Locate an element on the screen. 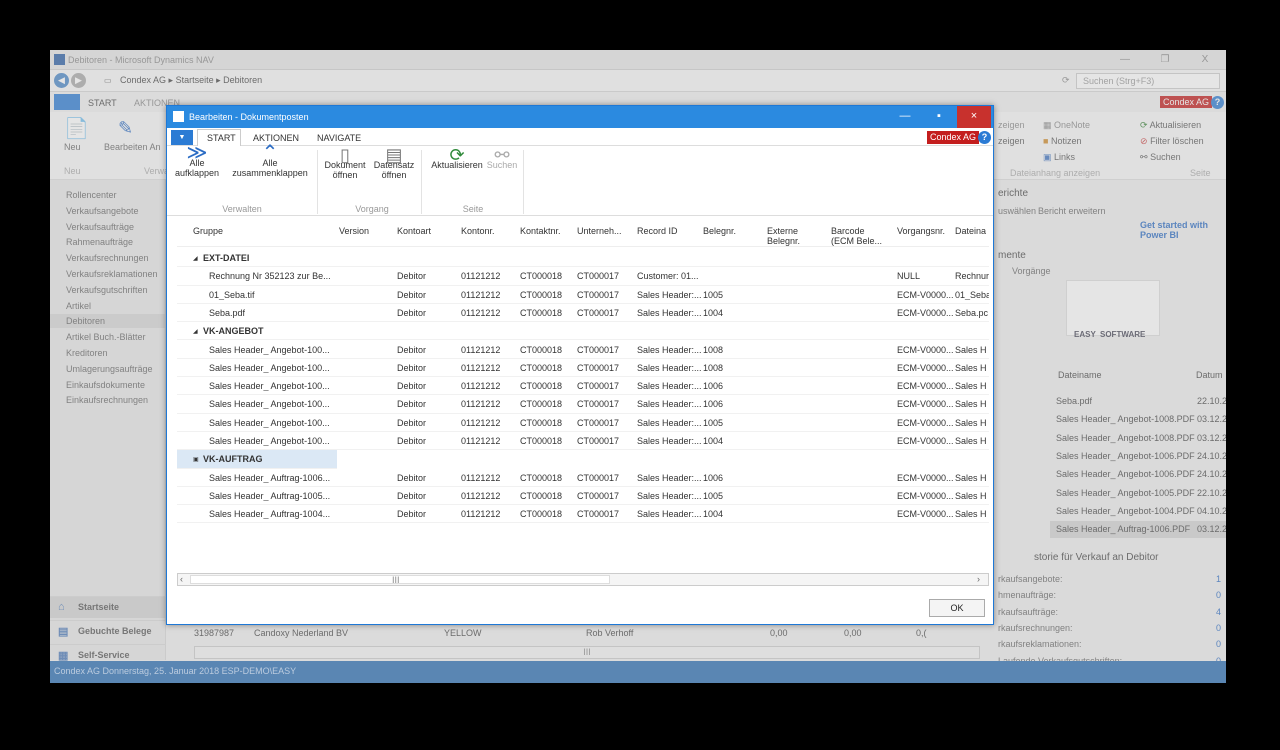 This screenshot has width=1280, height=750. double-chevron-down-icon: ≫ is located at coordinates (197, 153).